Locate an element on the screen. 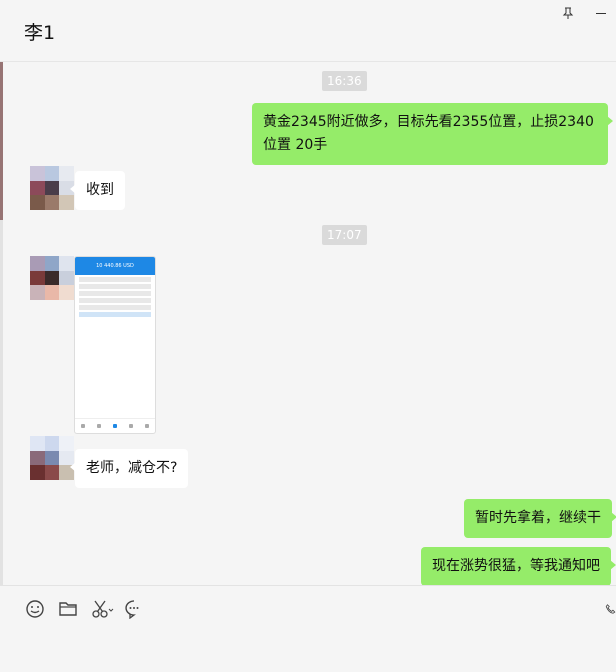 This screenshot has width=616, height=672. chat-header: 李1 is located at coordinates (308, 31).